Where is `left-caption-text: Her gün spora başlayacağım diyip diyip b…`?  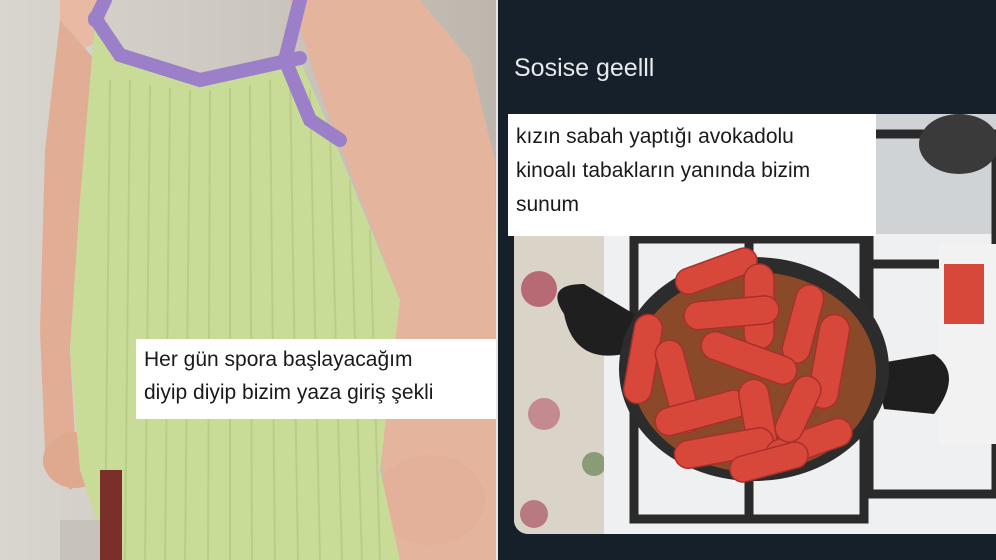
left-caption-text: Her gün spora başlayacağım diyip diyip b… is located at coordinates (289, 376).